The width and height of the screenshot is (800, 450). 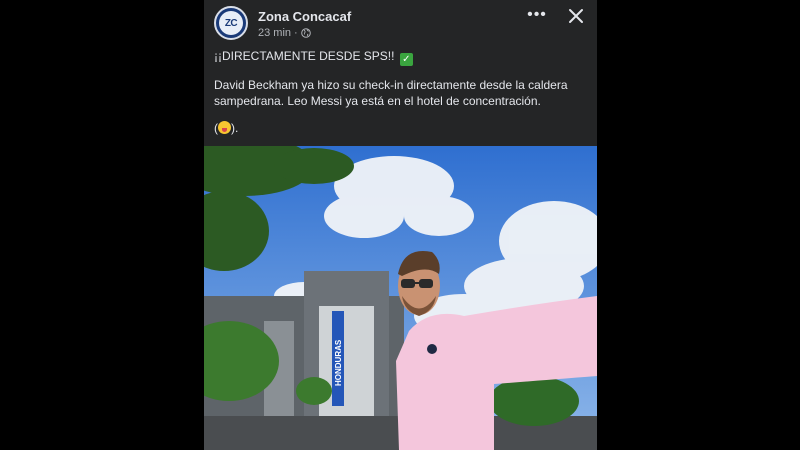 What do you see at coordinates (304, 56) in the screenshot?
I see `post-headline: ¡¡DIRECTAMENTE DESDE SPS!!` at bounding box center [304, 56].